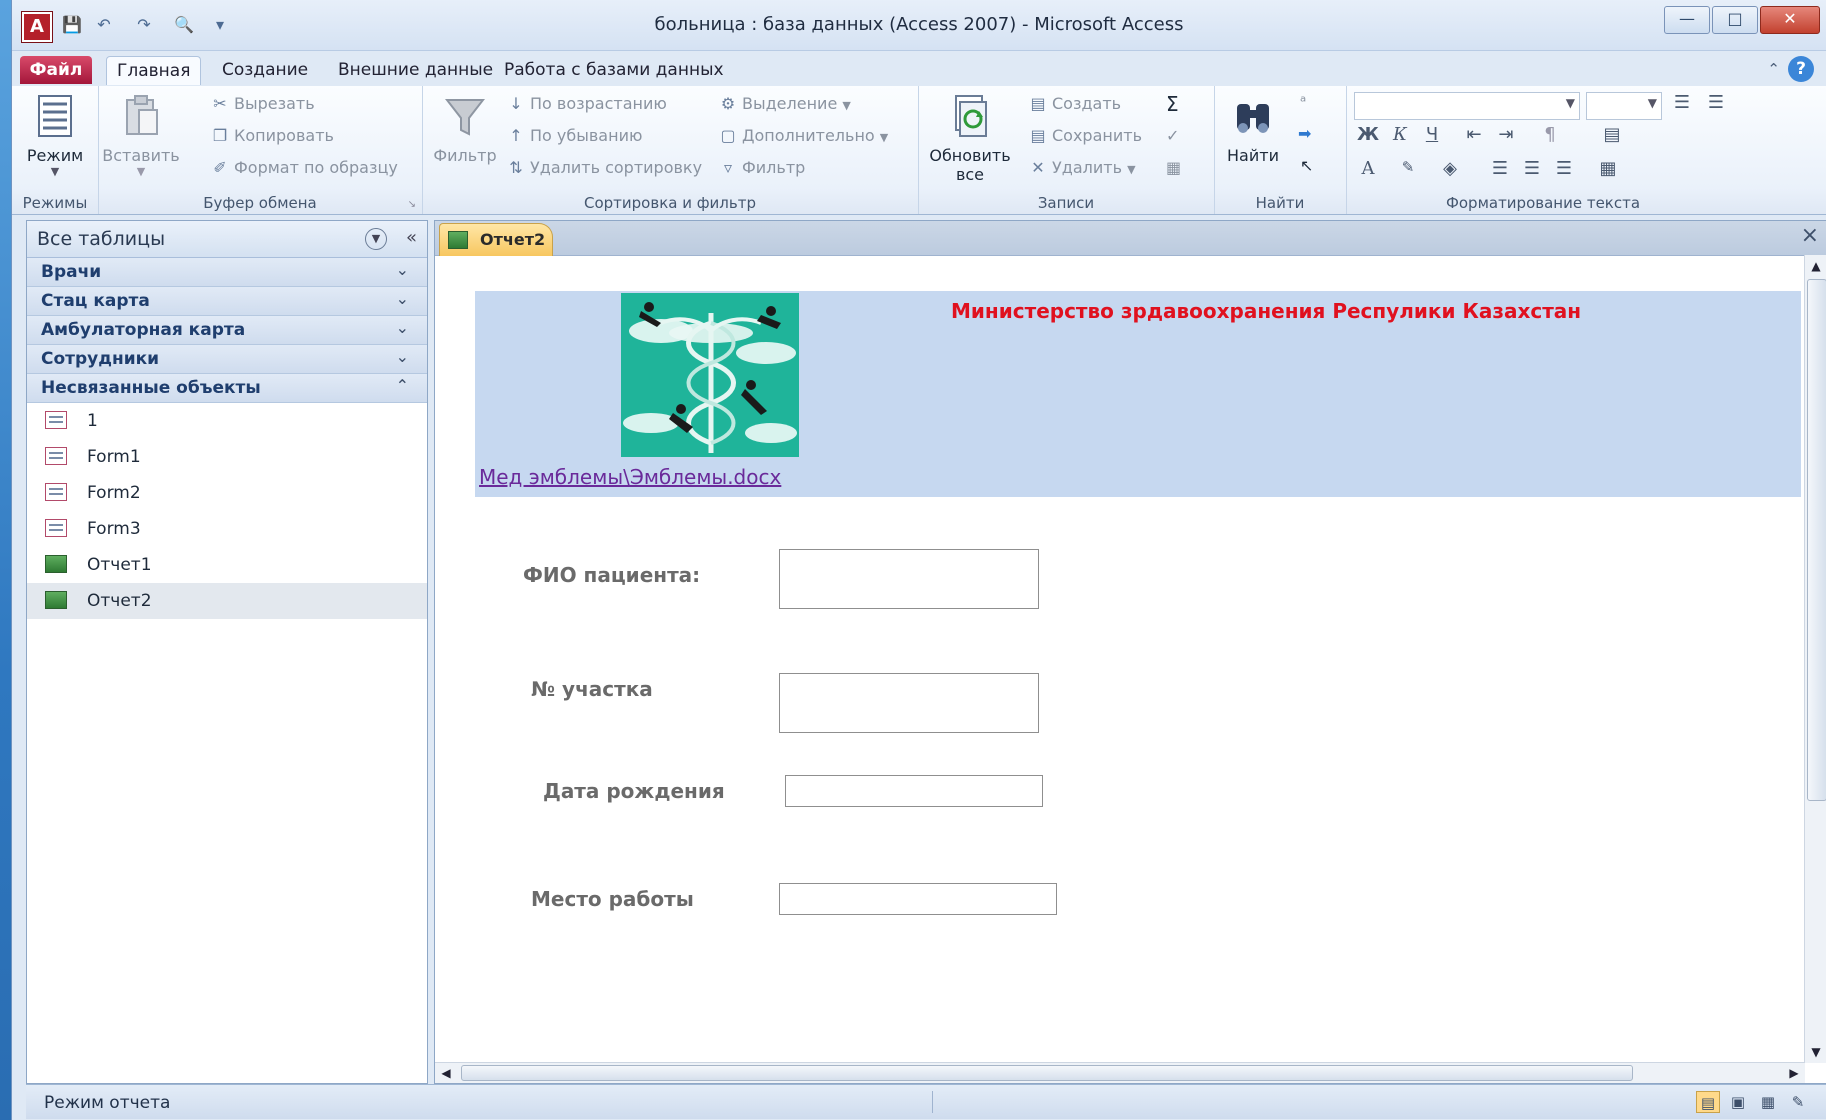 Image resolution: width=1826 pixels, height=1120 pixels. Describe the element at coordinates (1368, 134) in the screenshot. I see `bold-button: Ж` at that location.